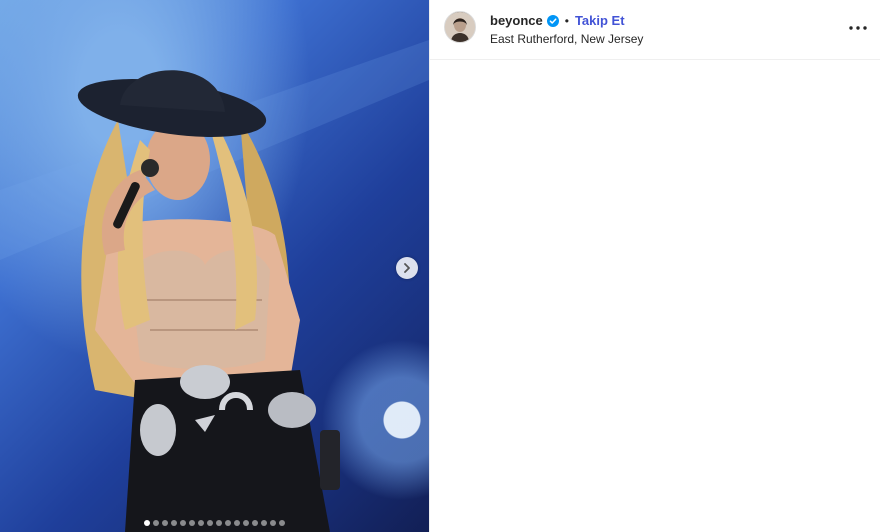 The image size is (880, 532). I want to click on chevron-right-icon, so click(407, 268).